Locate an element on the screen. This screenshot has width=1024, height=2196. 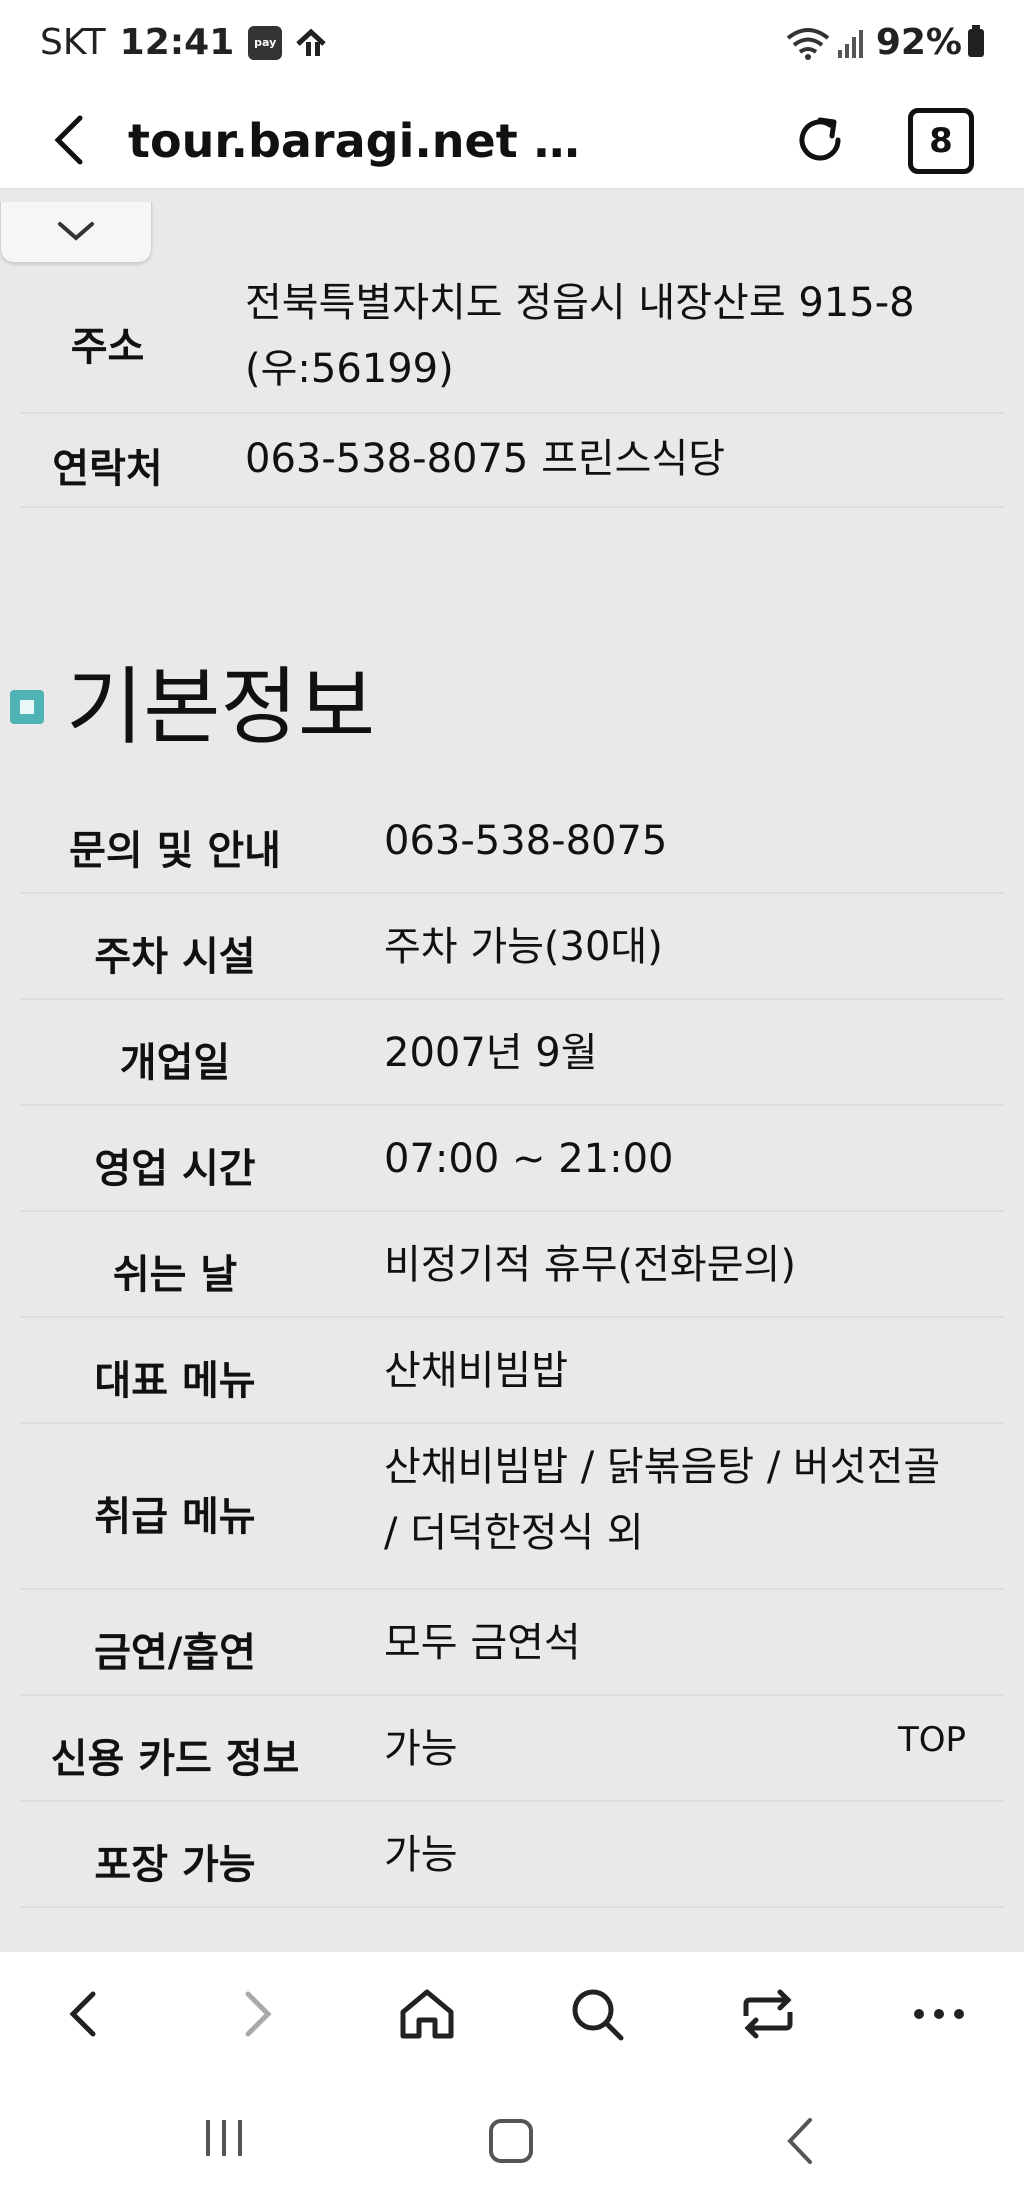
info-row: 쉬는 날 비정기적 휴무(전화문의) is located at coordinates (512, 1265).